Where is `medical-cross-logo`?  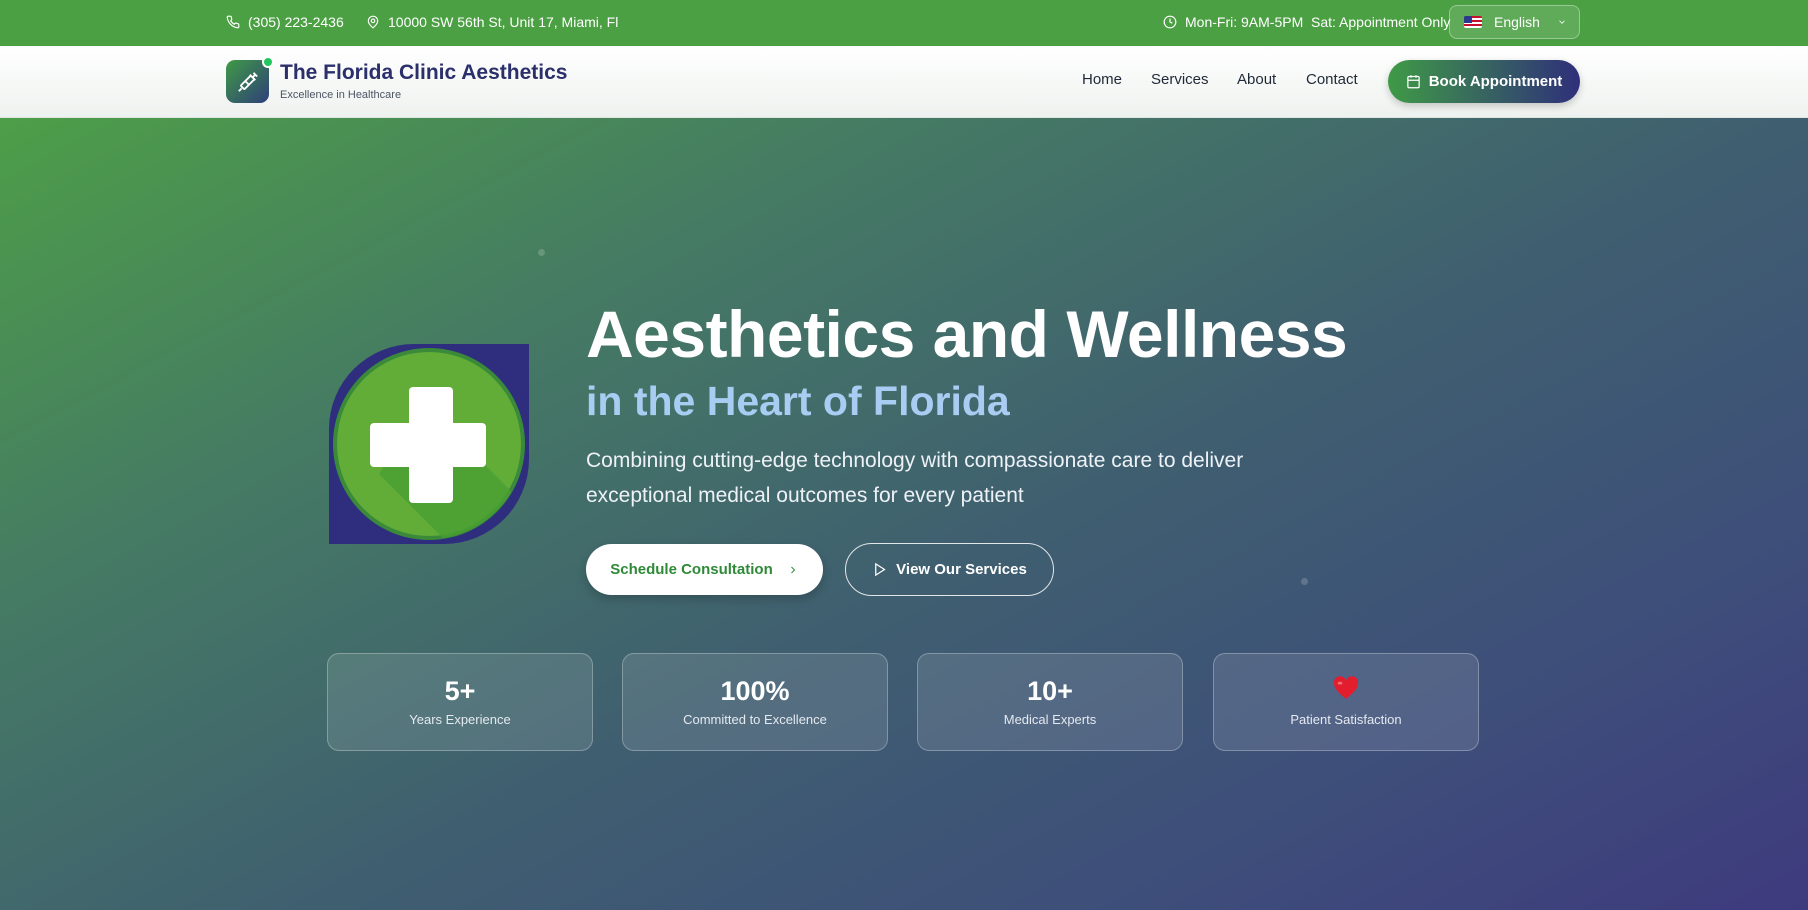
medical-cross-logo is located at coordinates (429, 444).